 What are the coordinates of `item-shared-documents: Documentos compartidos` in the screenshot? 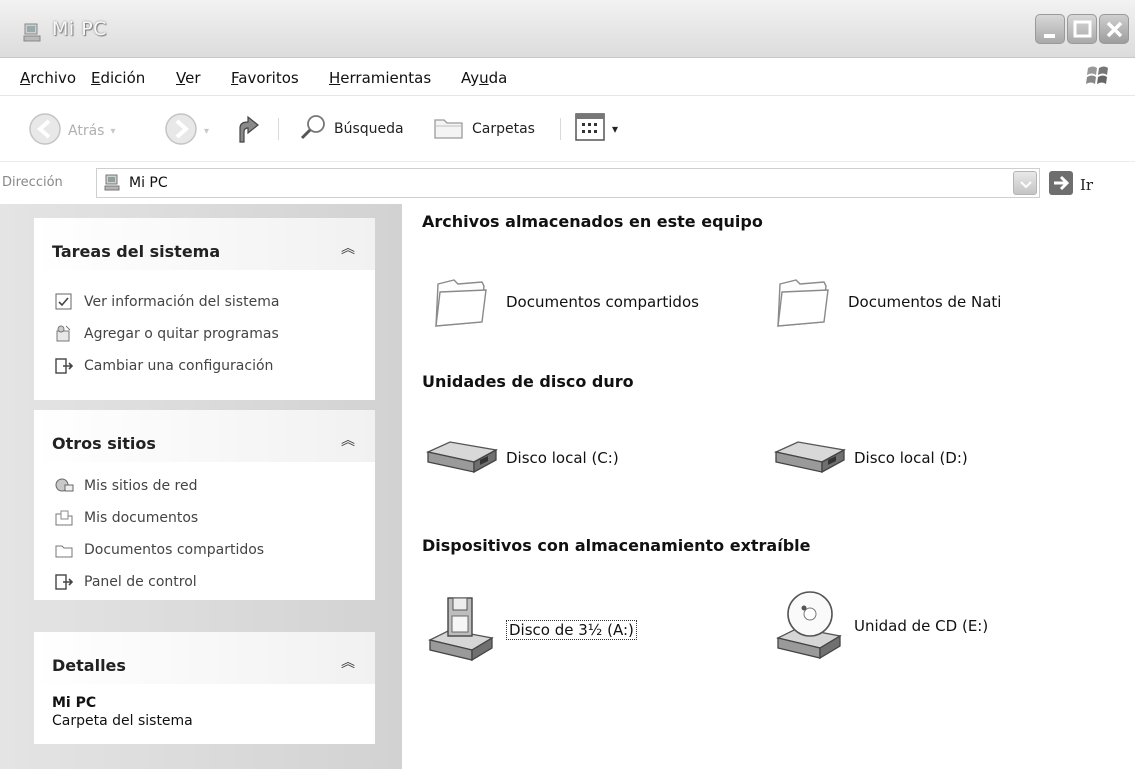 It's located at (565, 302).